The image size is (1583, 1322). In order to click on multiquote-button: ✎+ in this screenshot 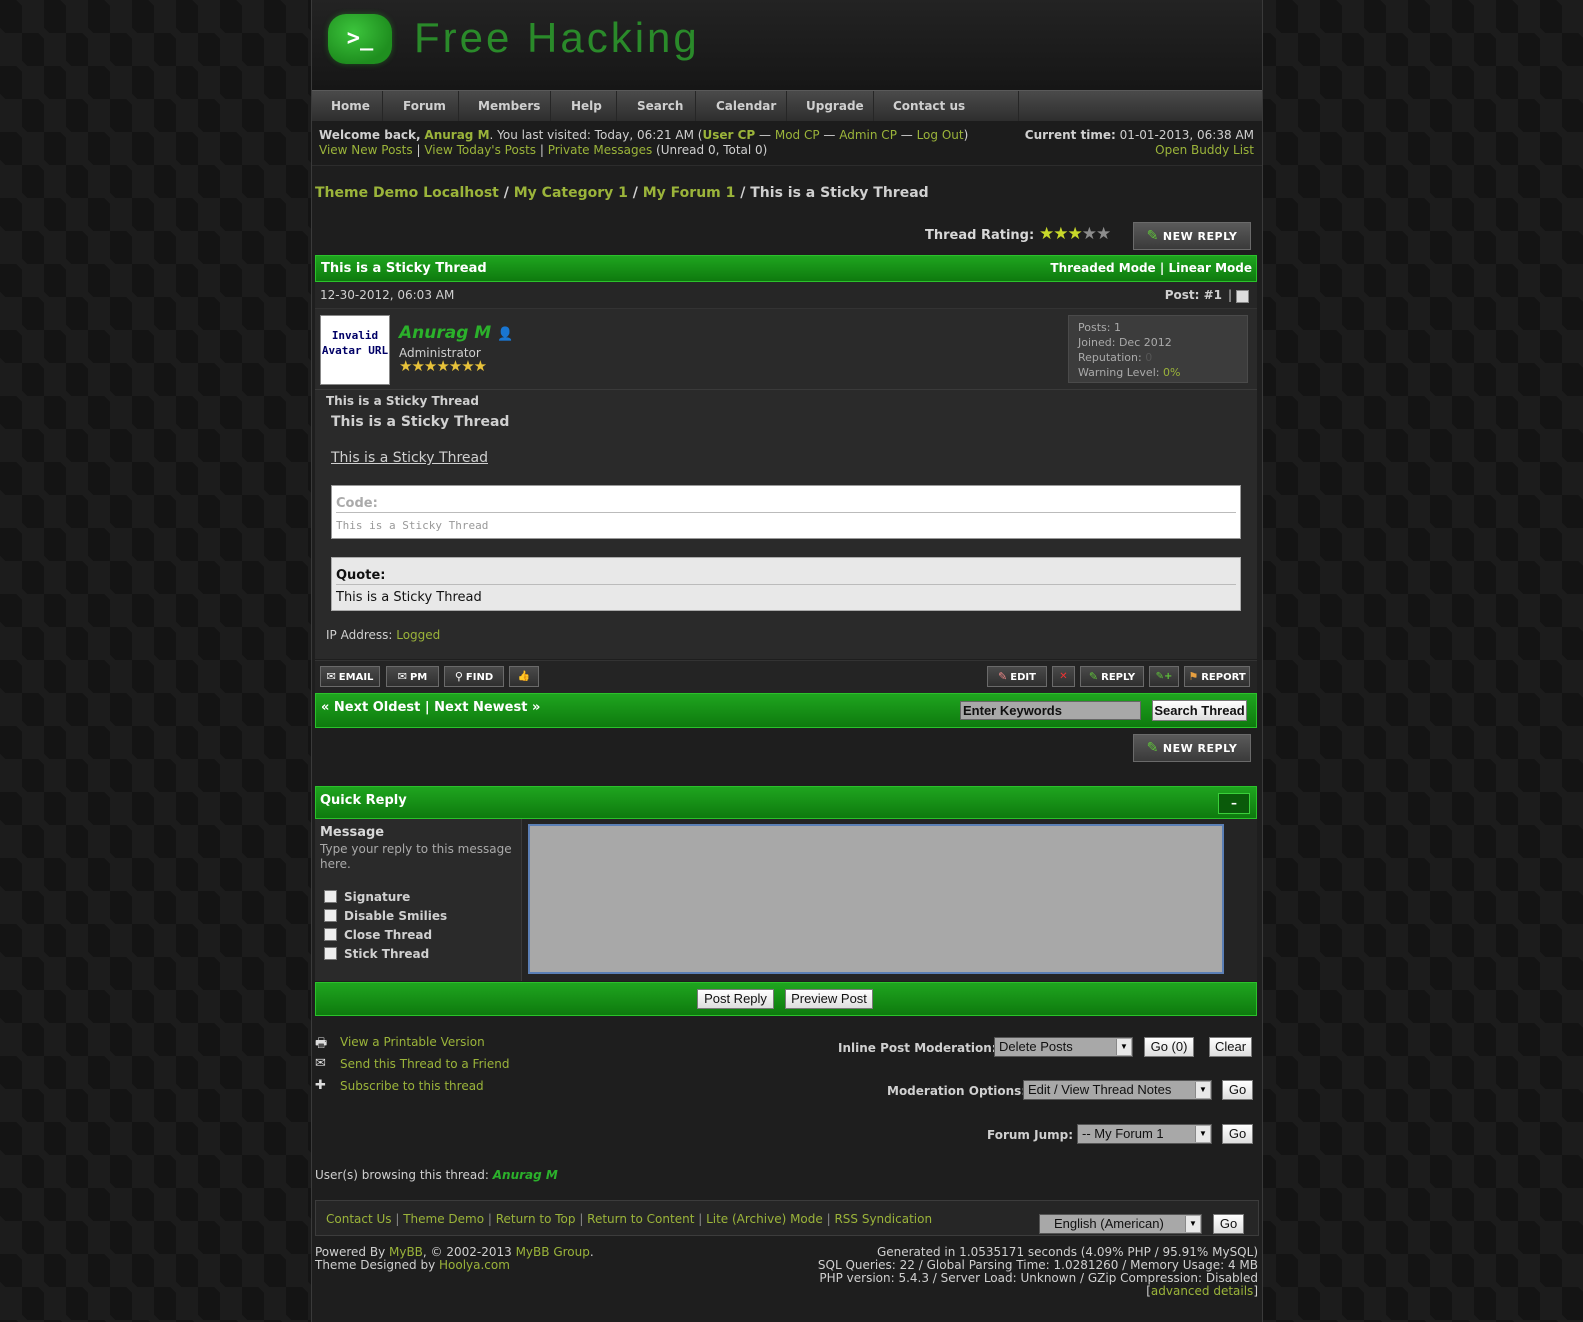, I will do `click(1164, 676)`.